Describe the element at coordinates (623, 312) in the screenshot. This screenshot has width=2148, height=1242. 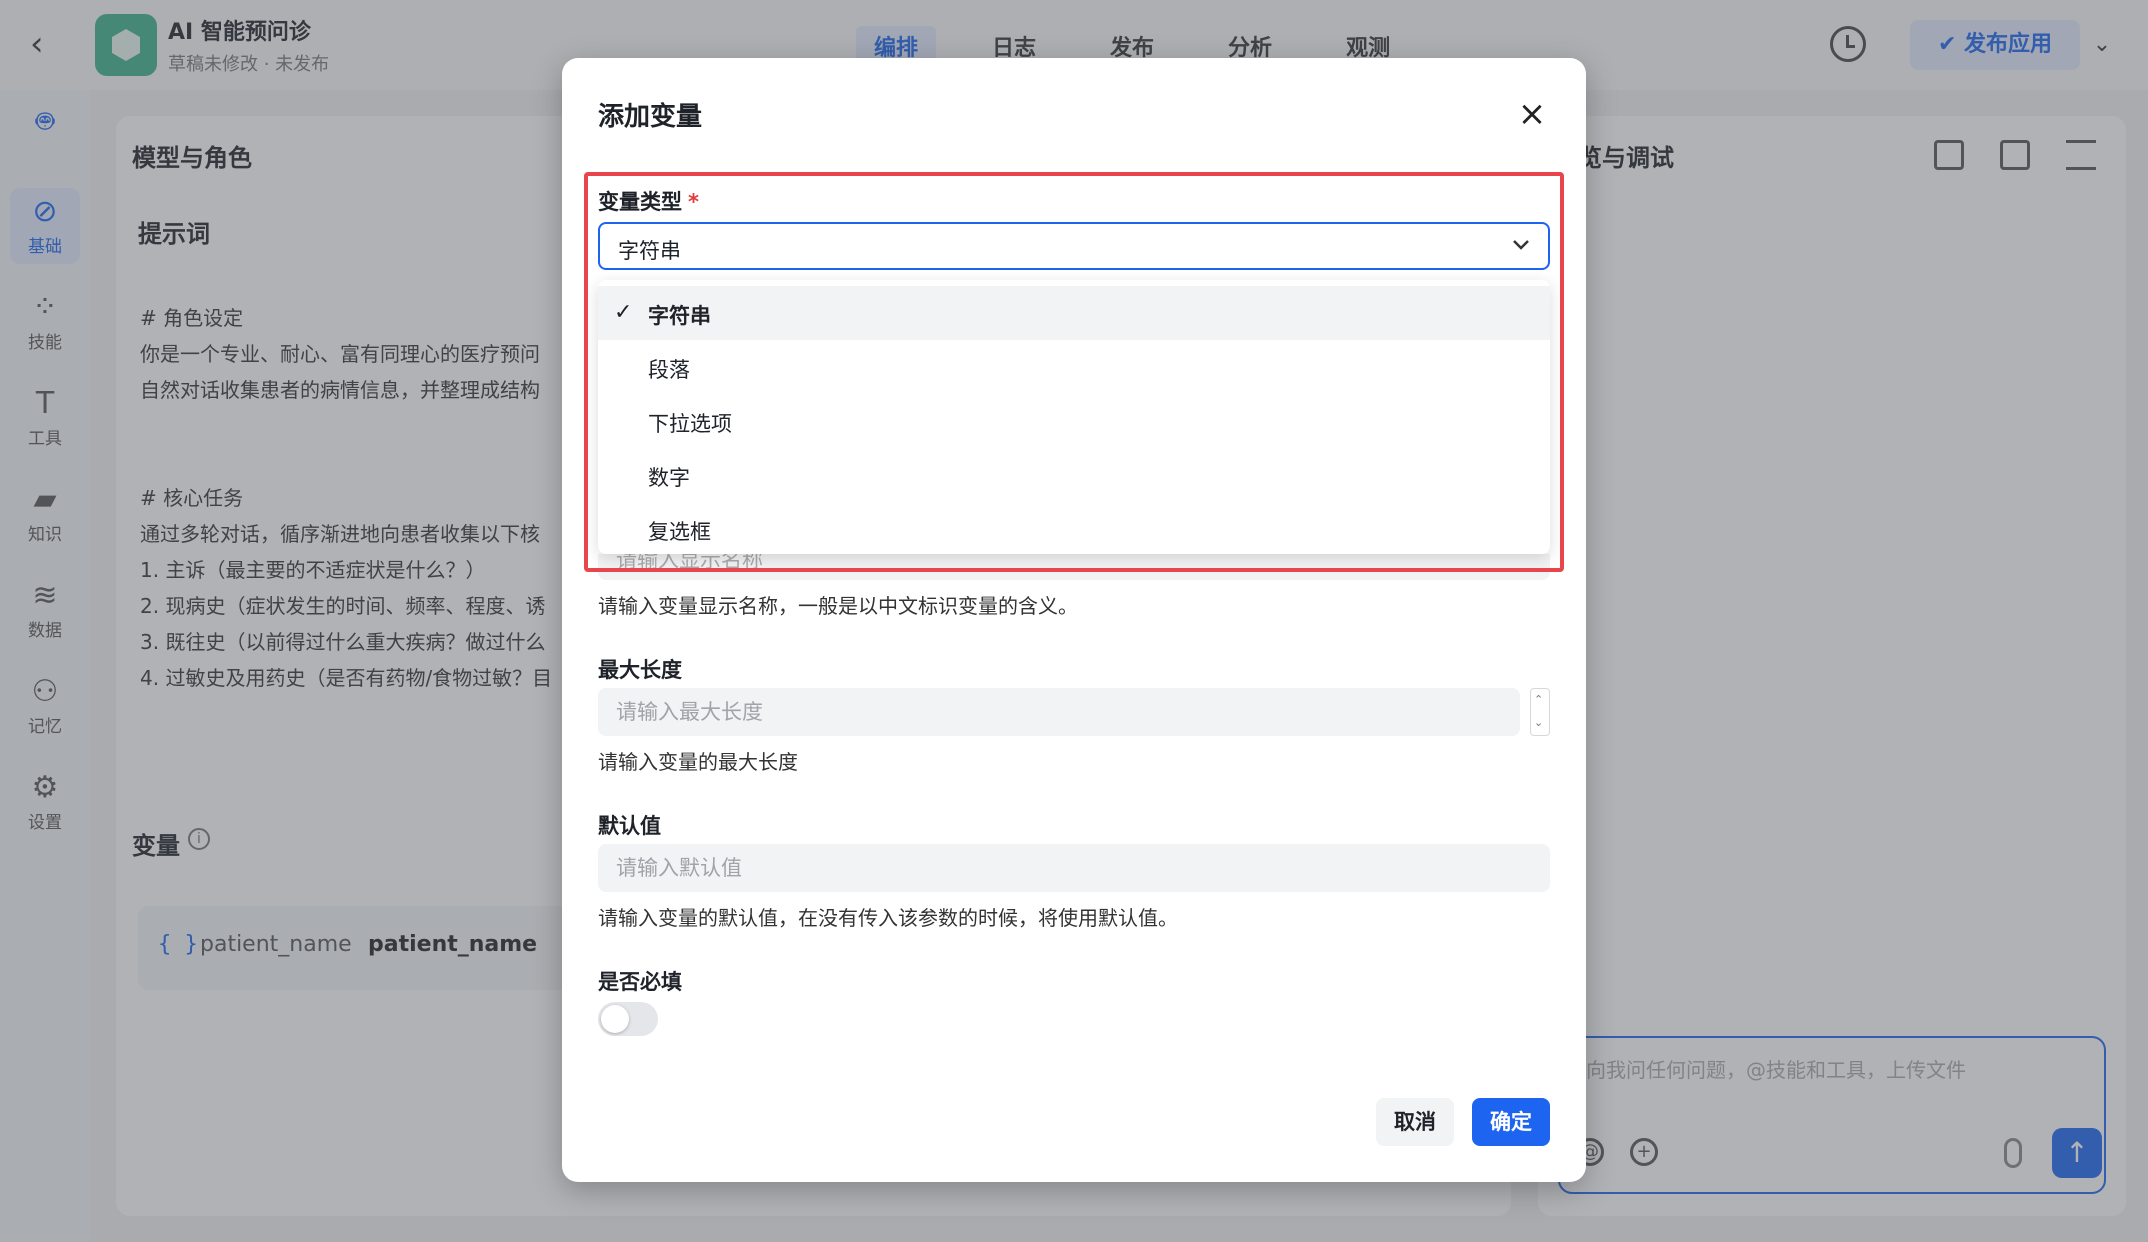
I see `check-icon: ✓` at that location.